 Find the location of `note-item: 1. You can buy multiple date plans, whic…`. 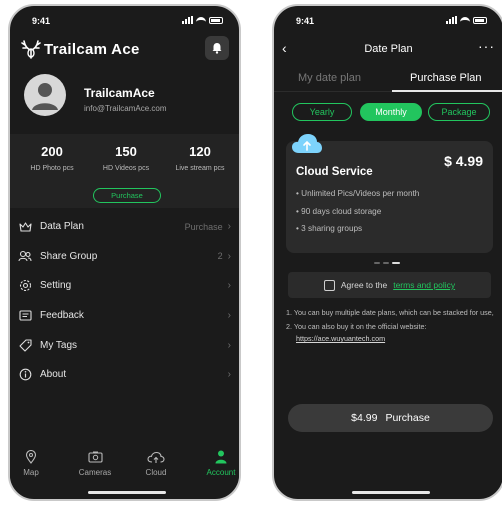

note-item: 1. You can buy multiple date plans, whic… is located at coordinates (390, 312).